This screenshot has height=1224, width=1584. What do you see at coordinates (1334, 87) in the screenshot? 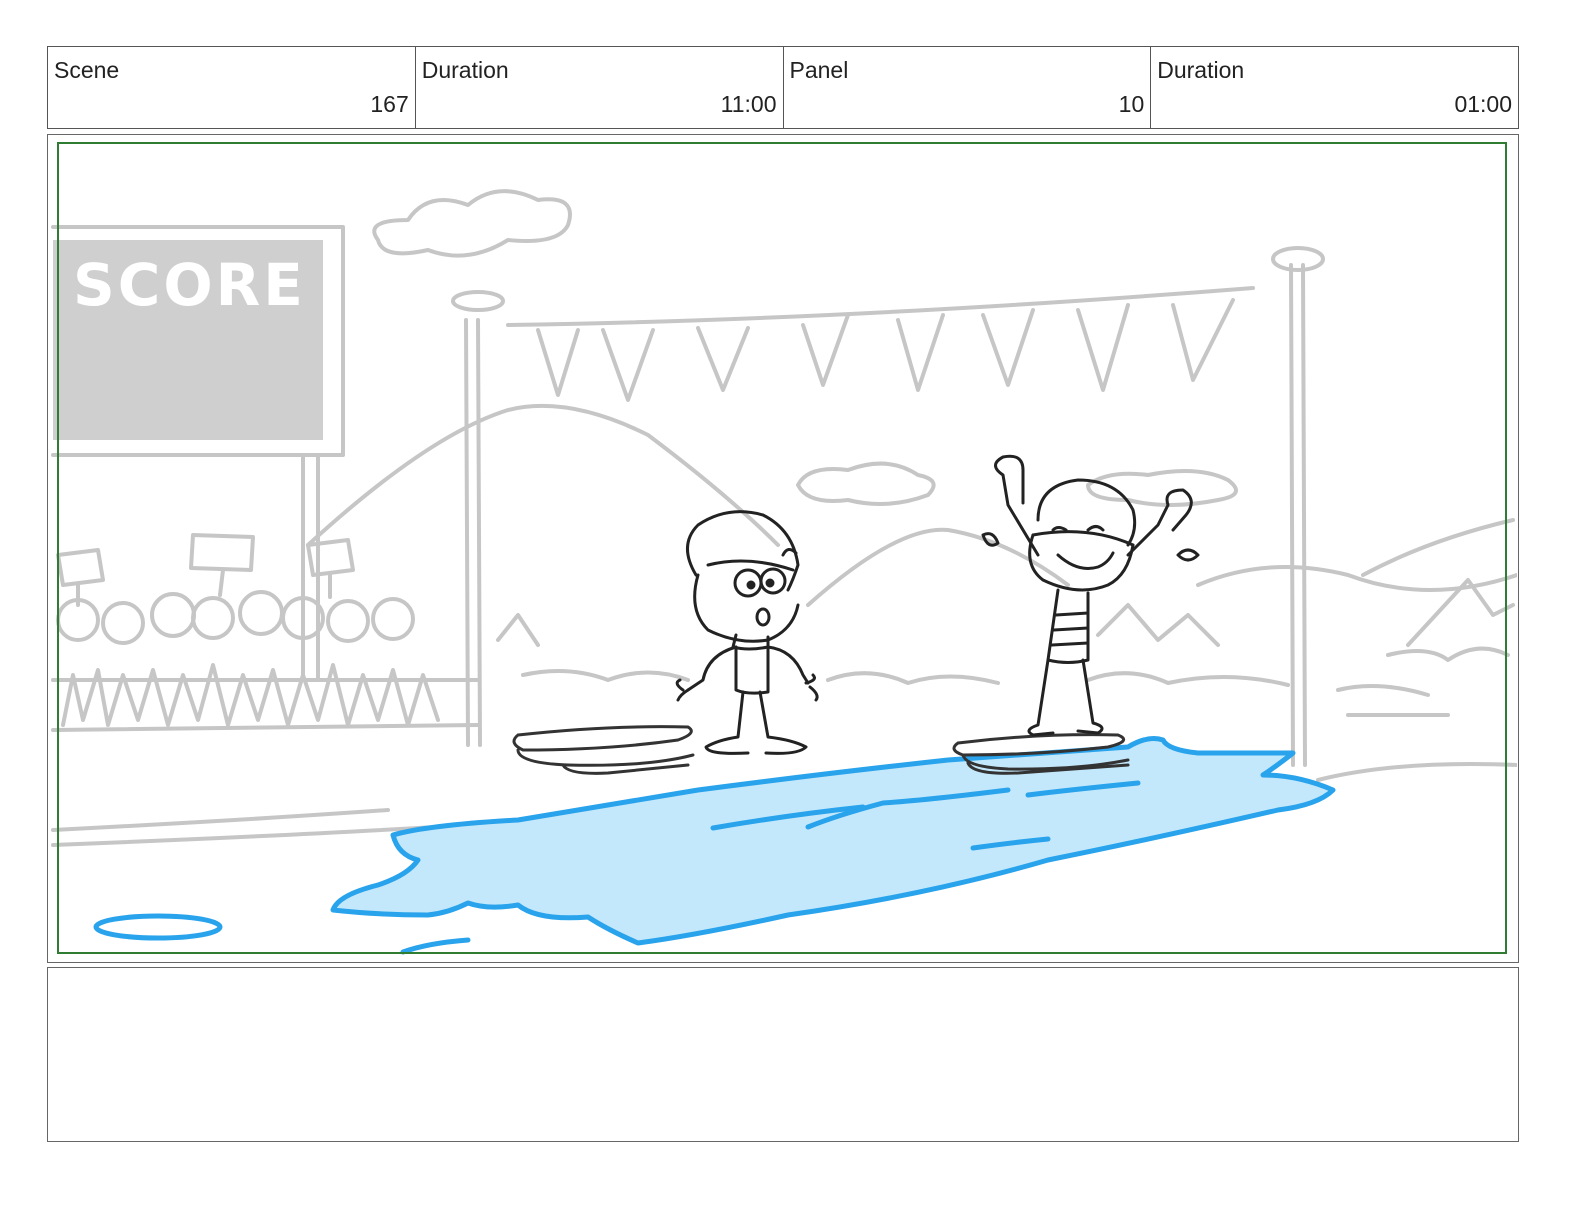
I see `panel-duration-cell: Duration 01:00` at bounding box center [1334, 87].